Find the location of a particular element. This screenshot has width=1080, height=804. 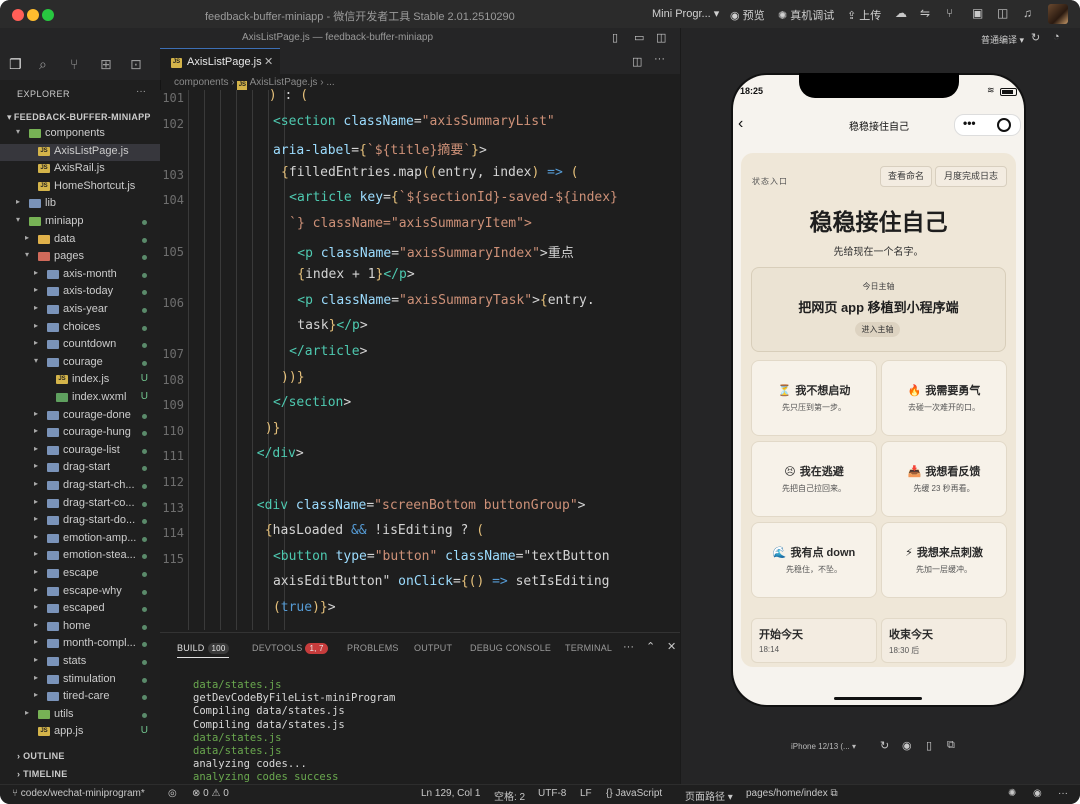

project-title: ▾ FEEDBACK-BUFFER-MINIAPP is located at coordinates (79, 117).